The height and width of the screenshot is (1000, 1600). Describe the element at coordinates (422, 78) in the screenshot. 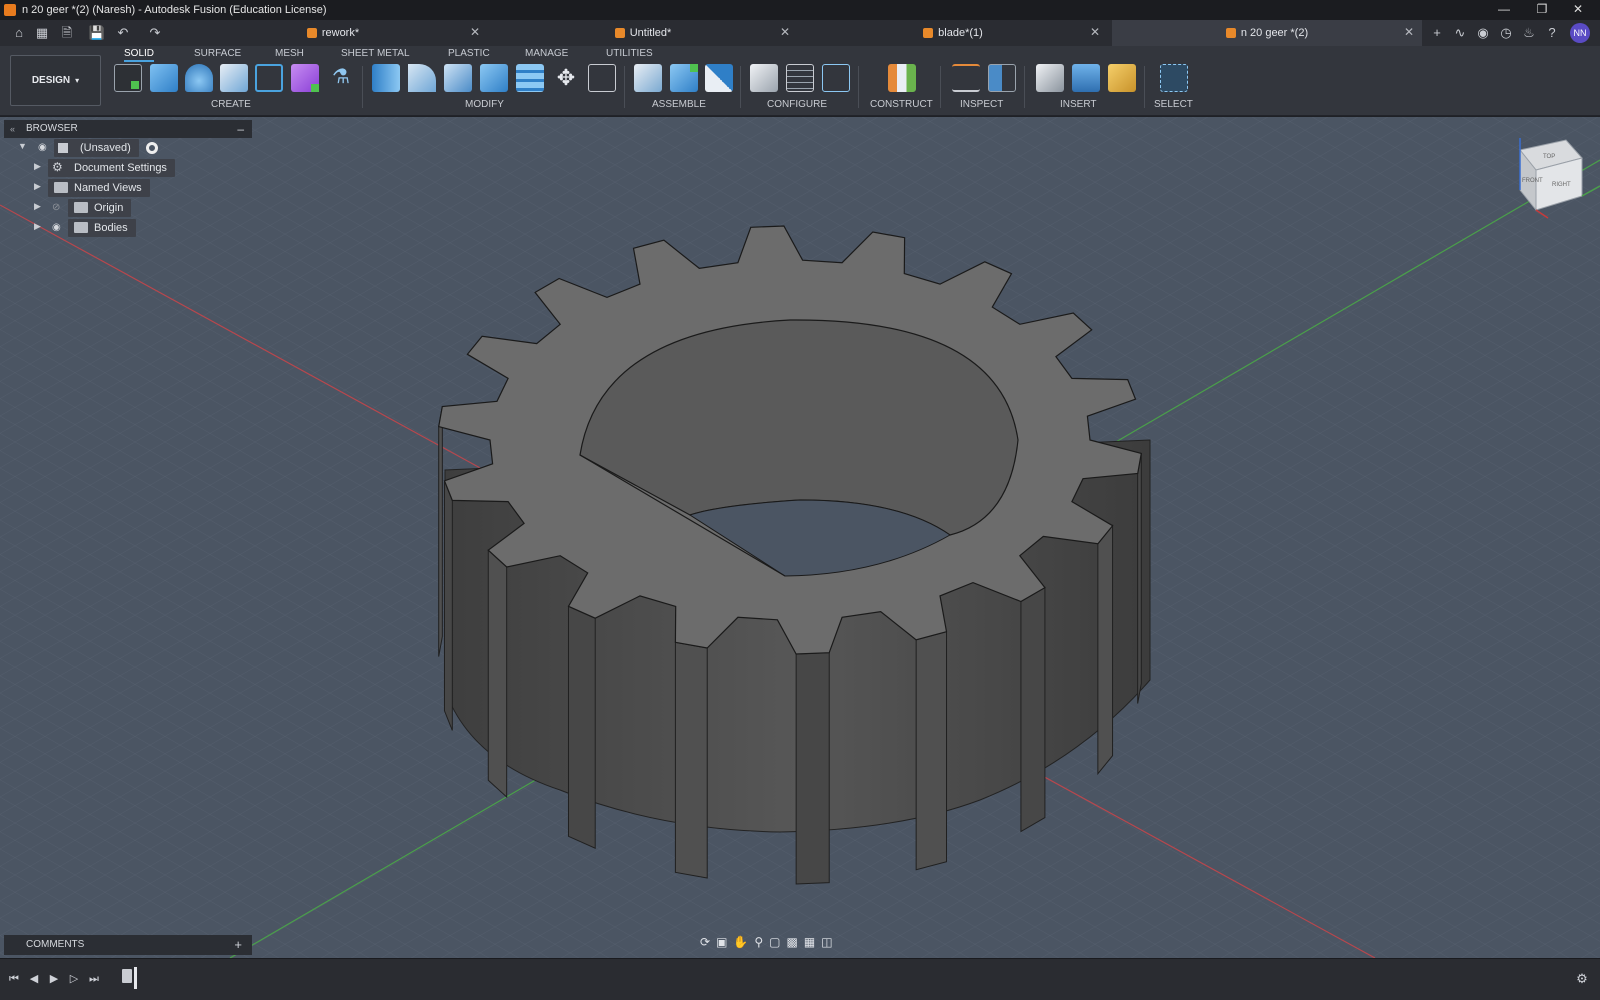

I see `fillet-icon` at that location.